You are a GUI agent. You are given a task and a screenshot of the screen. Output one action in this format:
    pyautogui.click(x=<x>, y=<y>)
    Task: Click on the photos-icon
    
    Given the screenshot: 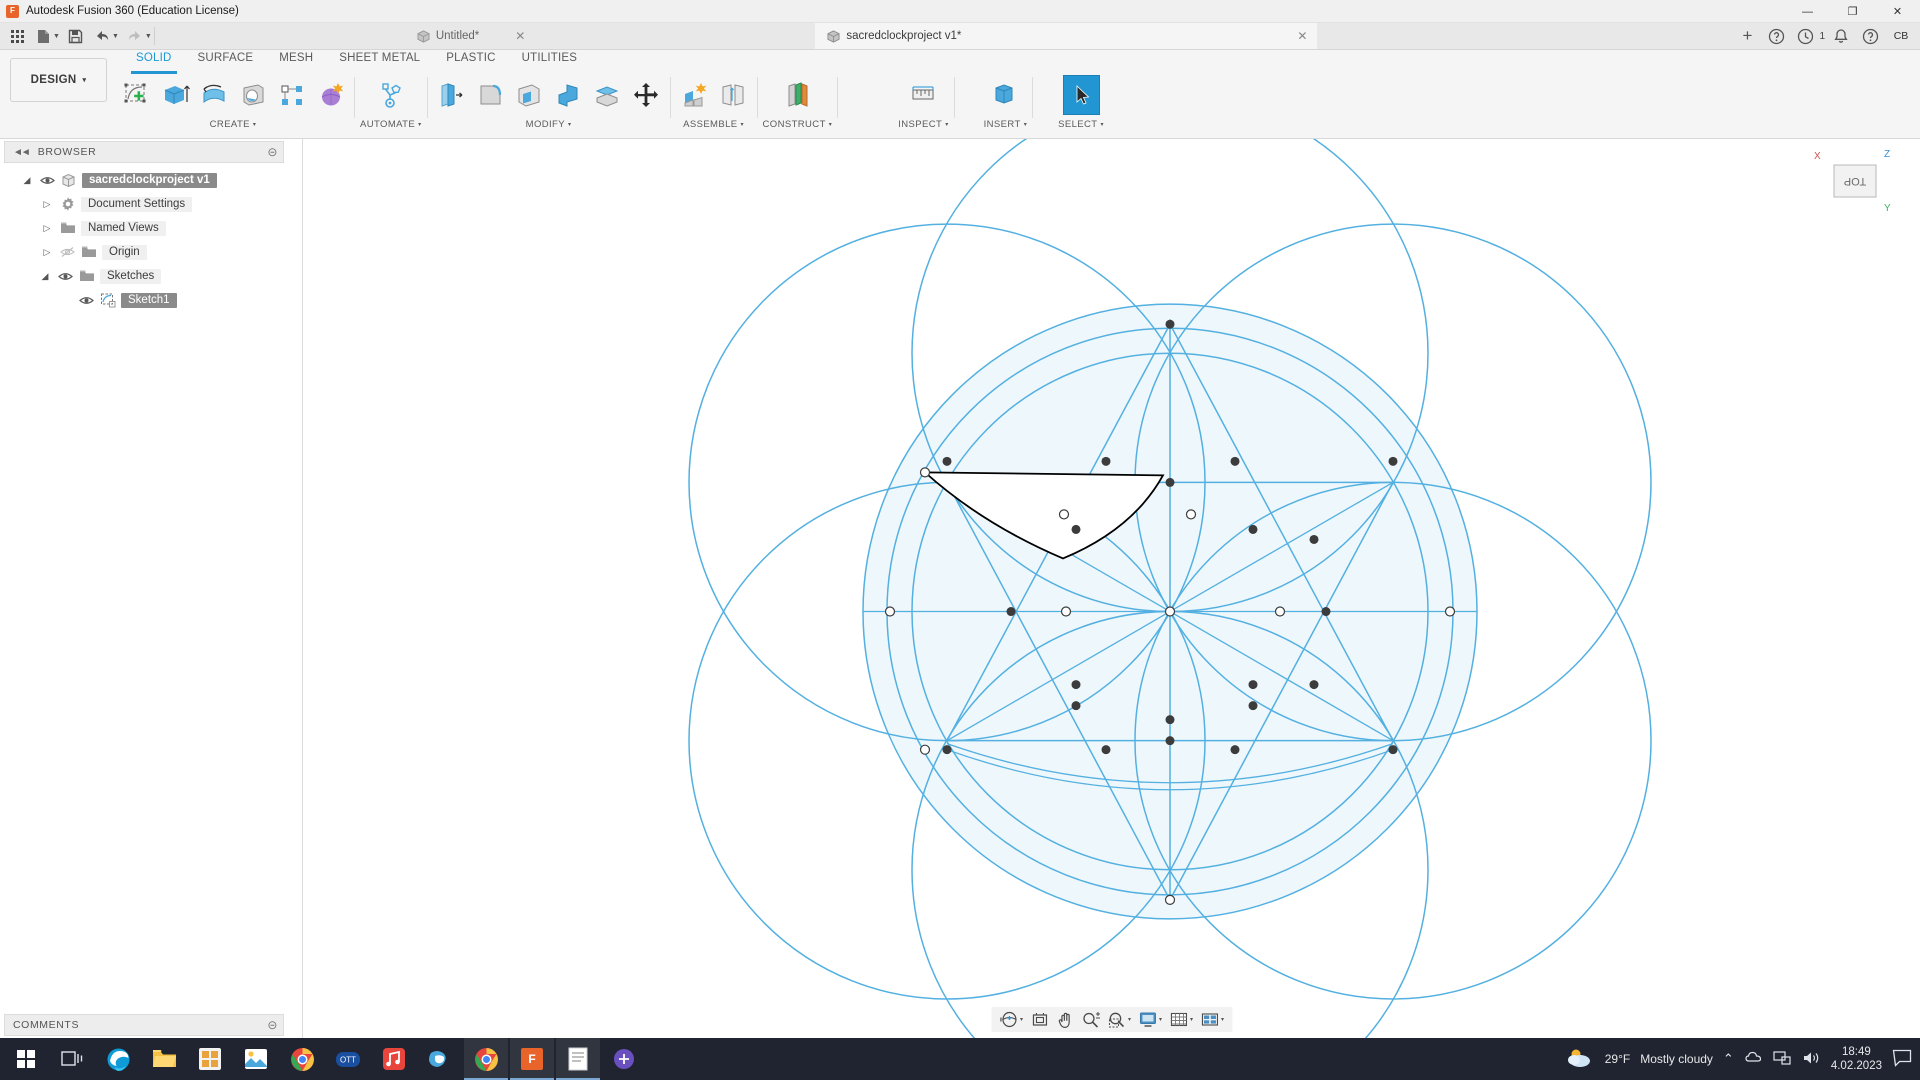 What is the action you would take?
    pyautogui.click(x=256, y=1059)
    